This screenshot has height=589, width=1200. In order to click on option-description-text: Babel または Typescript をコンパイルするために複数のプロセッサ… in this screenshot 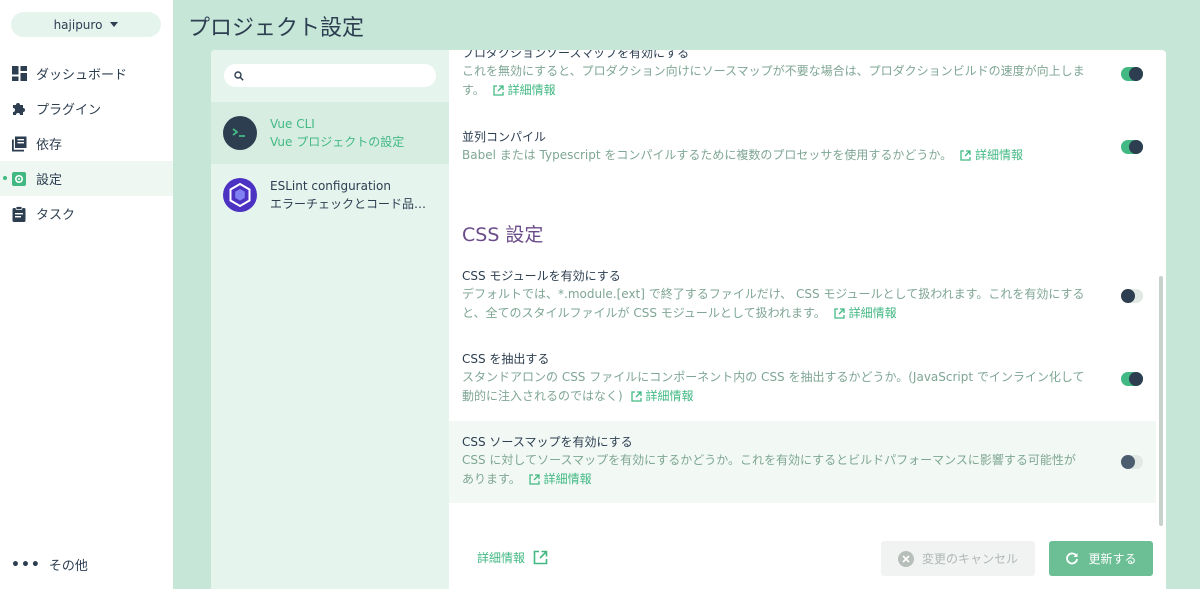, I will do `click(707, 155)`.